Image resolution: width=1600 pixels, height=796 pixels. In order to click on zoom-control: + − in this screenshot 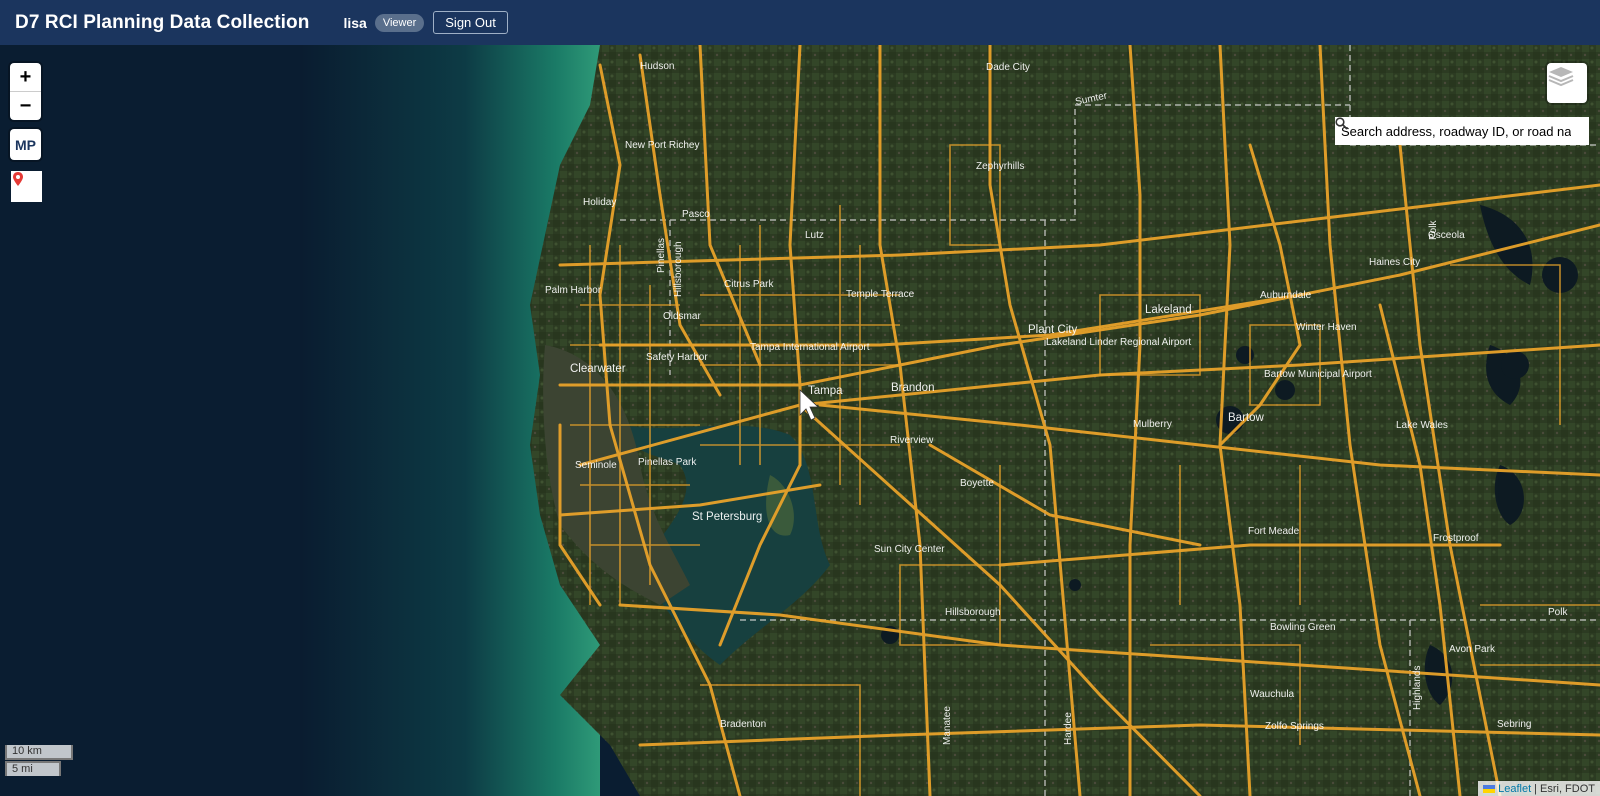, I will do `click(25, 91)`.